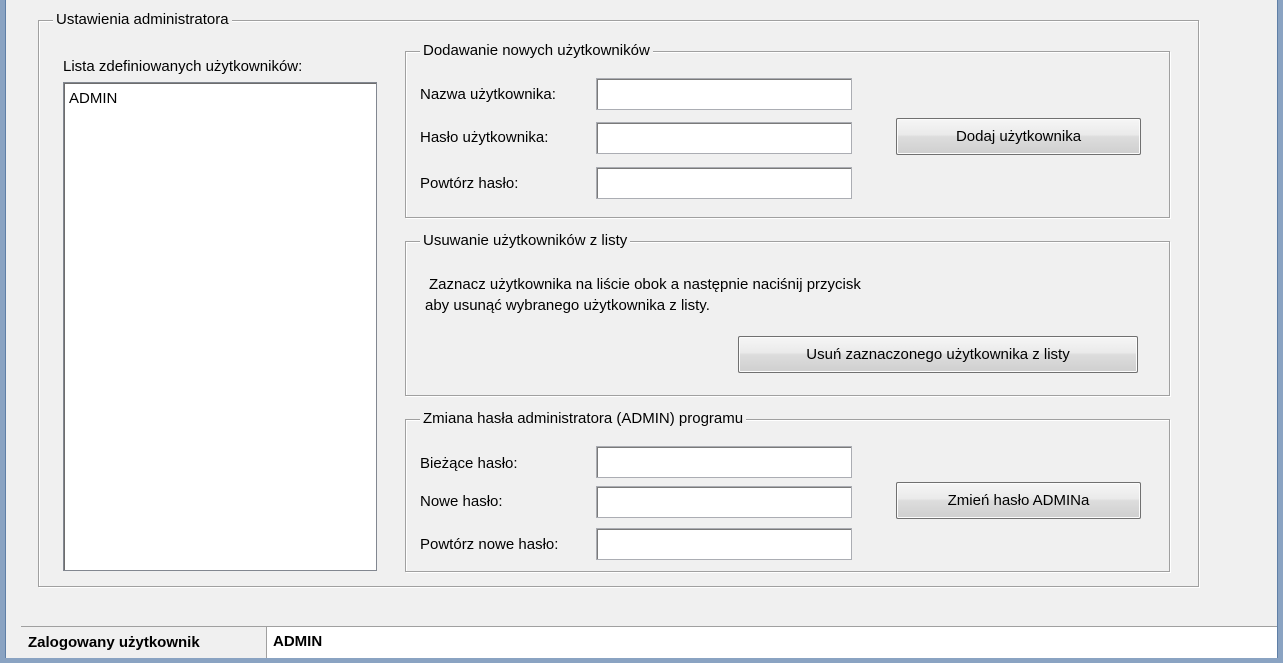  I want to click on repeat-new-password-label: Powtórz nowe hasło:, so click(489, 544).